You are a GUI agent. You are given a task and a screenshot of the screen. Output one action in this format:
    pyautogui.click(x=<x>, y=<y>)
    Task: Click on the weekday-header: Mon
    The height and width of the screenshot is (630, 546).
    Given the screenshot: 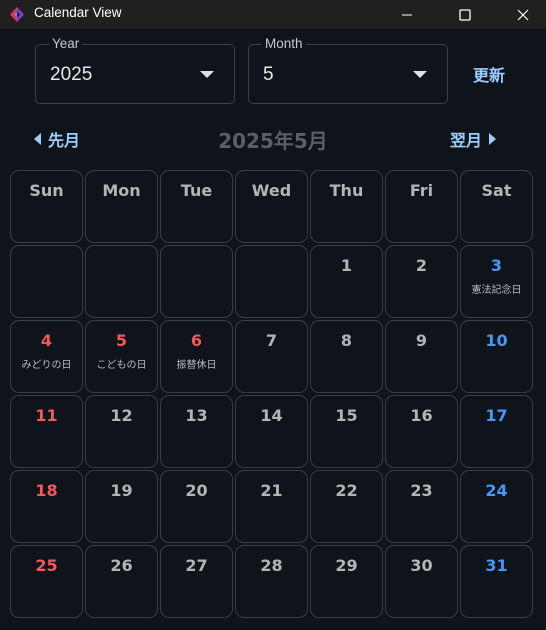 What is the action you would take?
    pyautogui.click(x=121, y=206)
    